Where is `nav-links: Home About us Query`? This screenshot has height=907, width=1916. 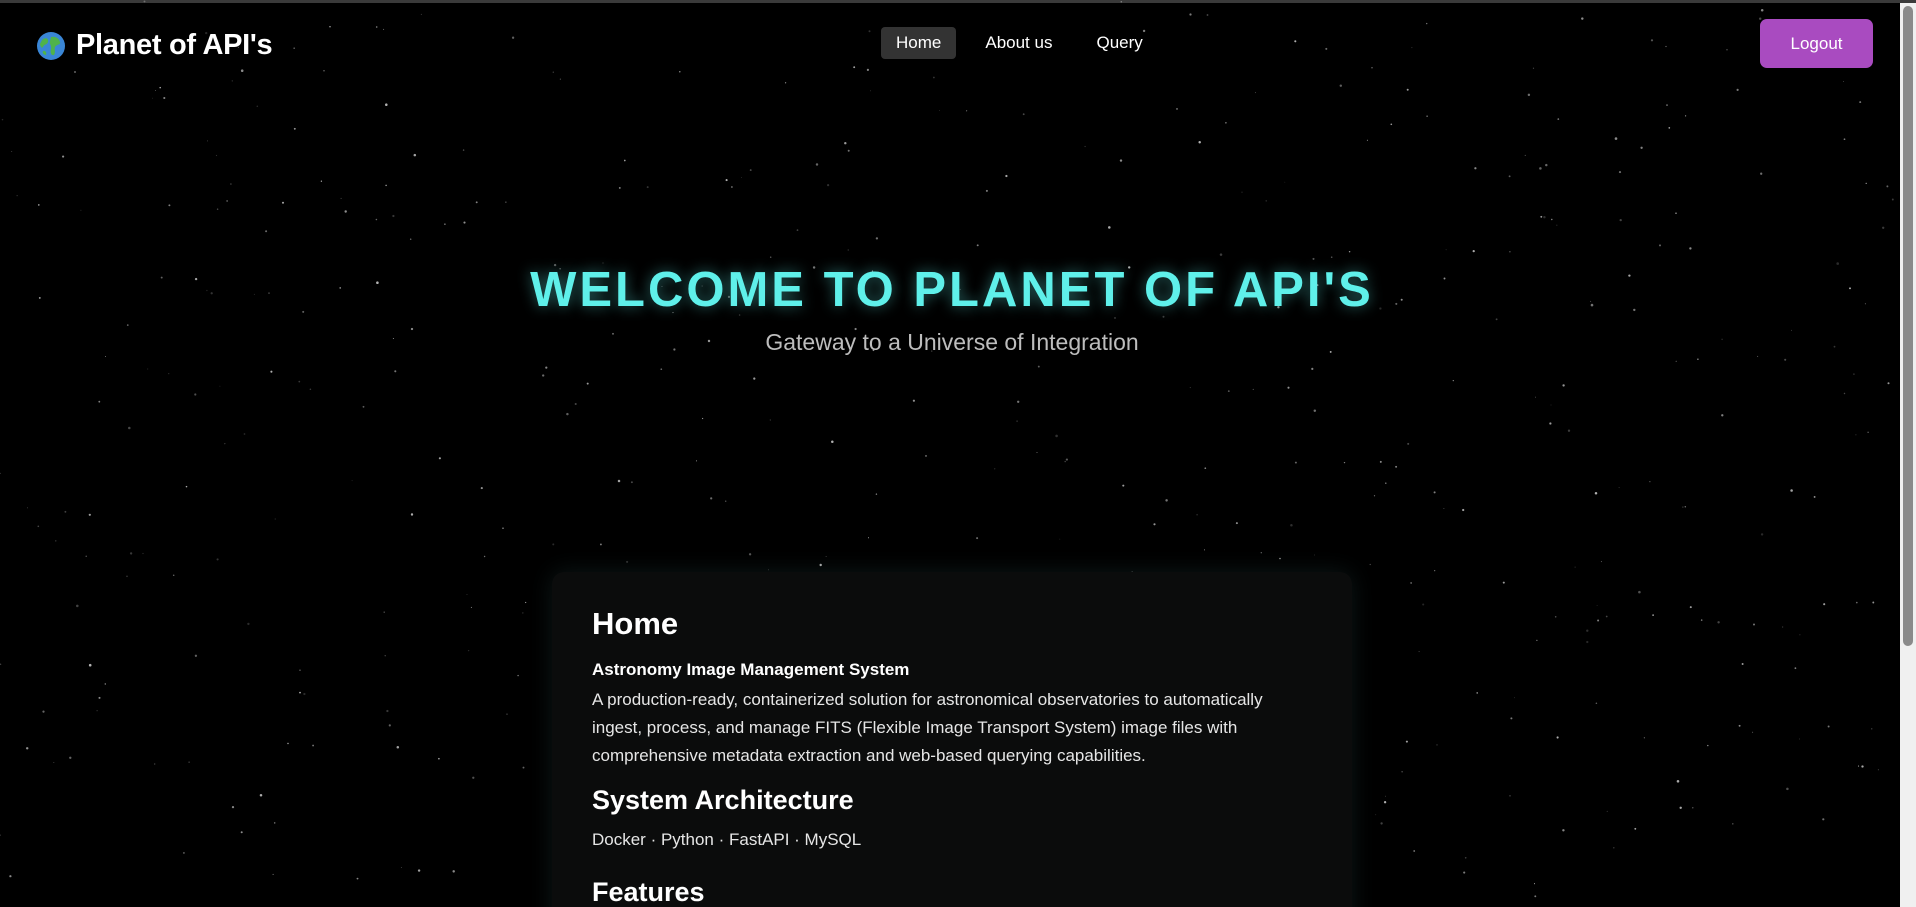
nav-links: Home About us Query is located at coordinates (1019, 43).